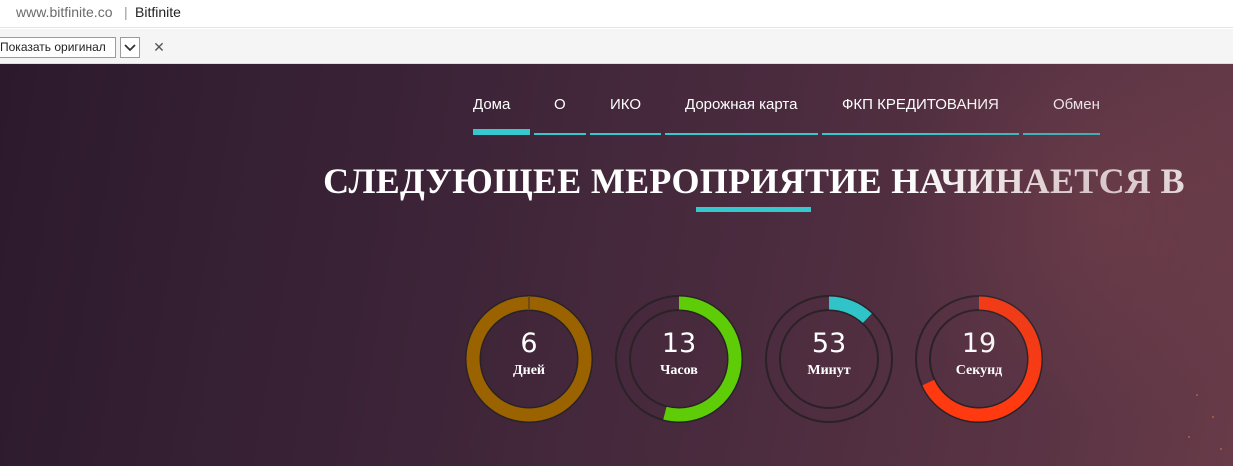 Image resolution: width=1233 pixels, height=466 pixels. Describe the element at coordinates (616, 14) in the screenshot. I see `address-bar: www.bitfinite.co | Bitfinite` at that location.